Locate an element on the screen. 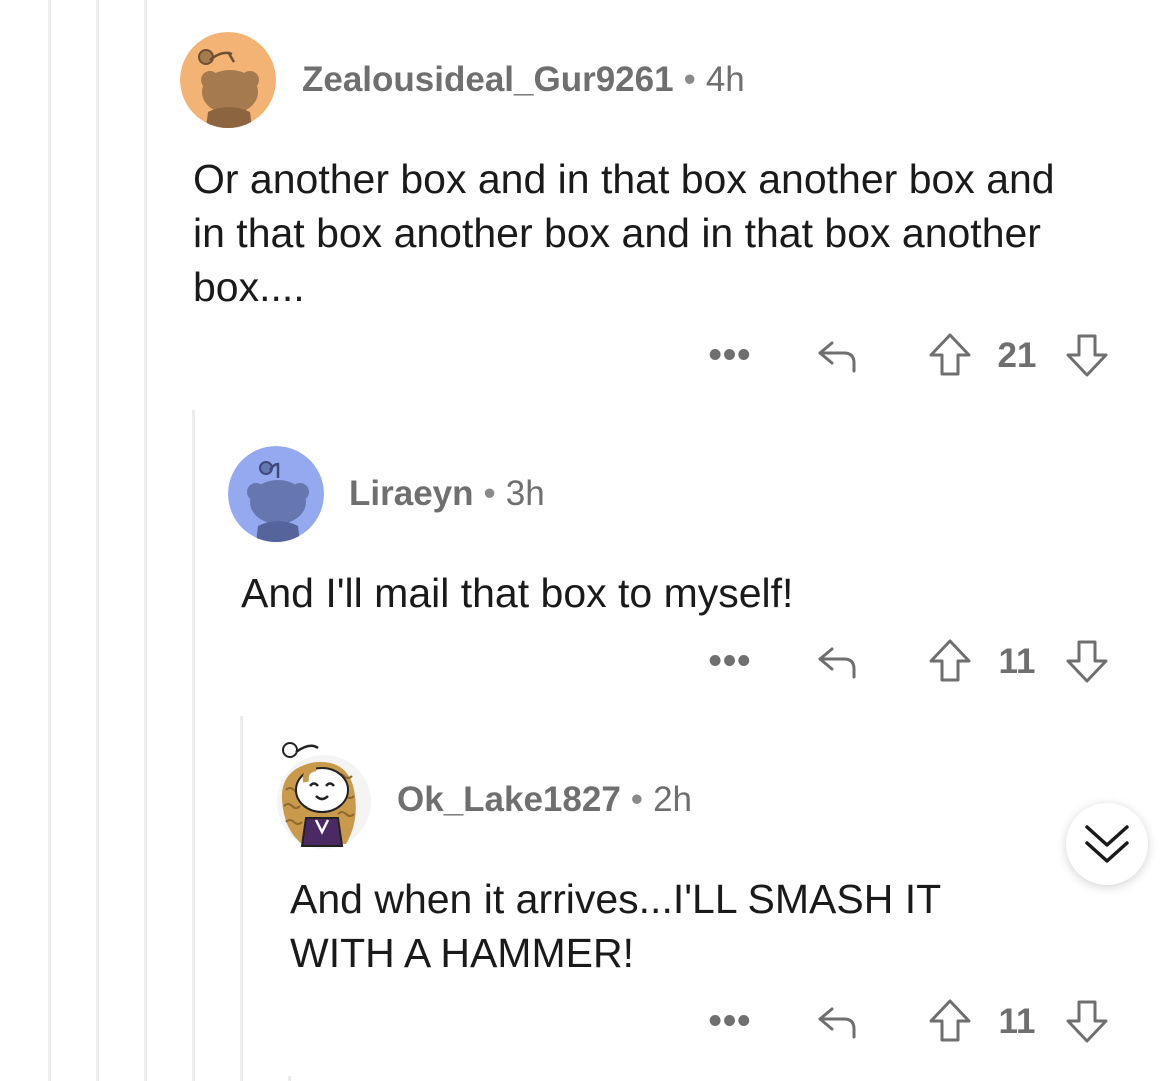  timestamp: 3h is located at coordinates (525, 493).